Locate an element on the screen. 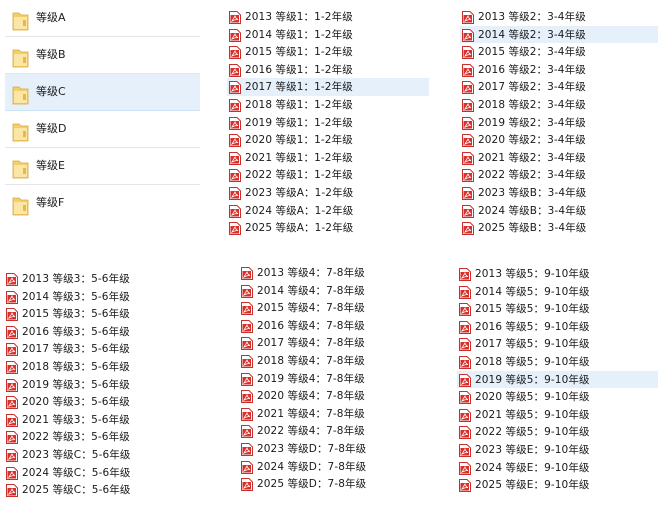  folder-item-b: 等级B is located at coordinates (102, 55).